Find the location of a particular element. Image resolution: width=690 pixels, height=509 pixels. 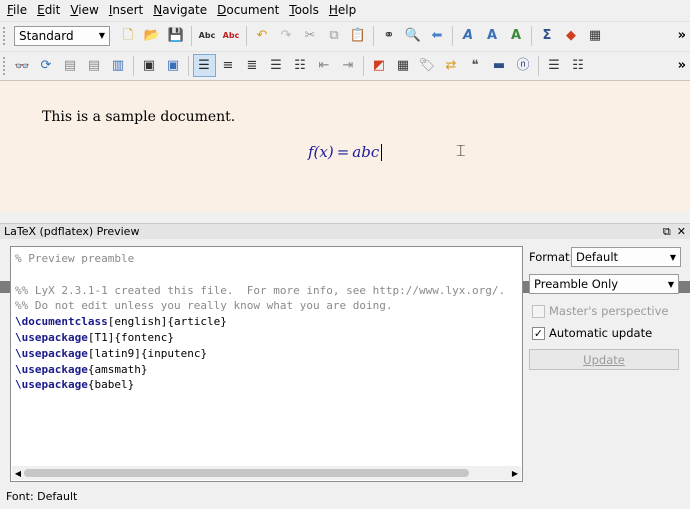

search-icon: 🔍 is located at coordinates (413, 35).